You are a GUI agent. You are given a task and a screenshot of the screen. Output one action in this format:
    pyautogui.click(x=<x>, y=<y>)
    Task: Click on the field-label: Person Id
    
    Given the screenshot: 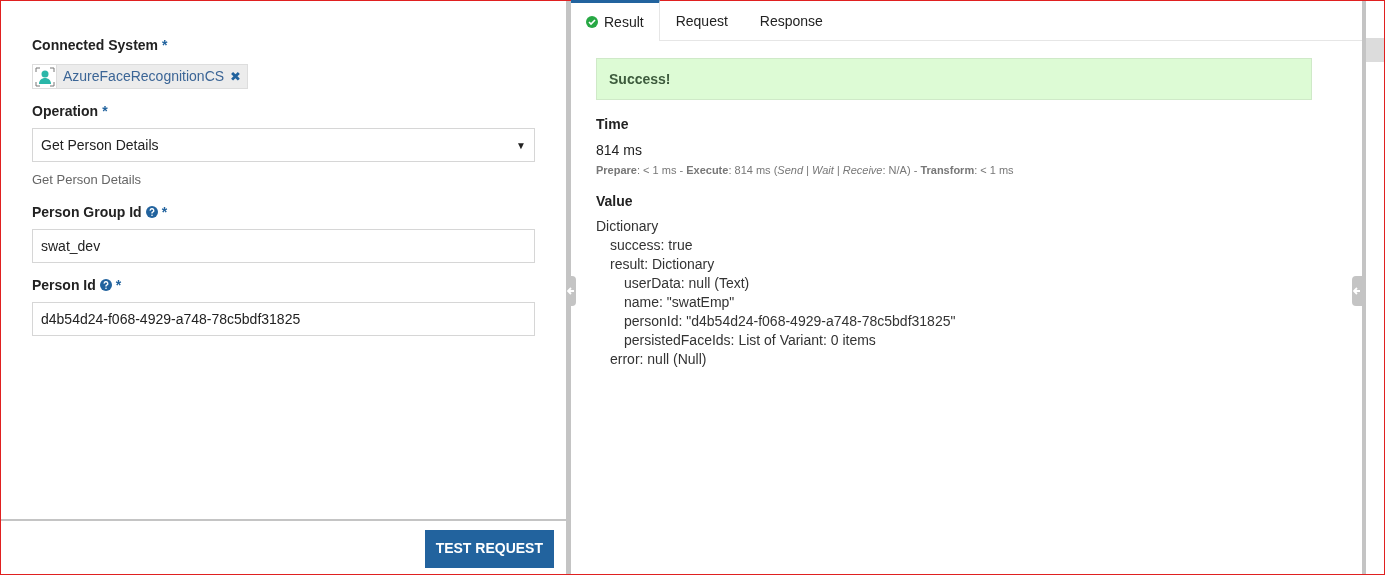 What is the action you would take?
    pyautogui.click(x=64, y=285)
    